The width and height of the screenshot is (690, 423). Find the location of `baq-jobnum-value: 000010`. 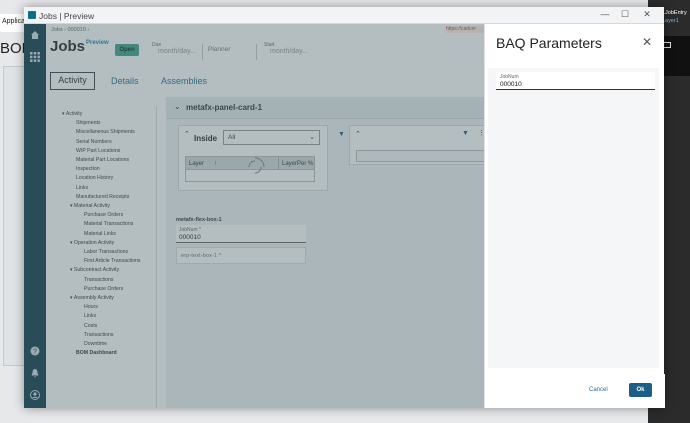

baq-jobnum-value: 000010 is located at coordinates (511, 84).